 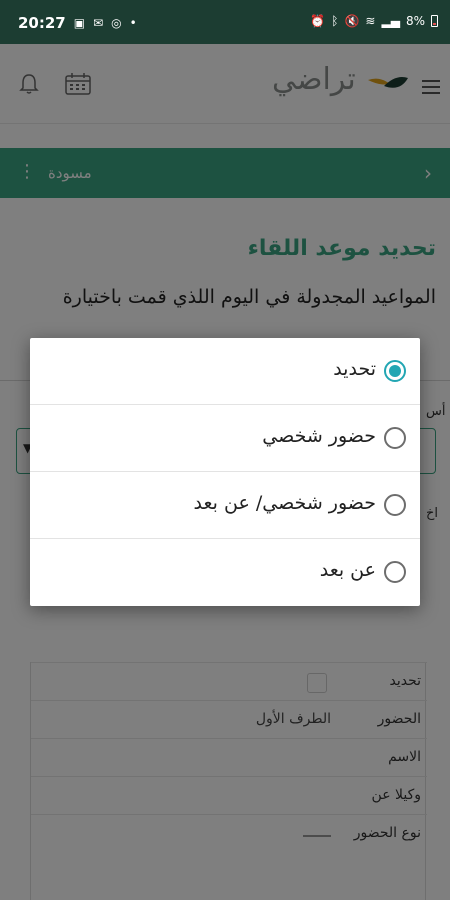 What do you see at coordinates (370, 21) in the screenshot?
I see `wifi-icon: ≋` at bounding box center [370, 21].